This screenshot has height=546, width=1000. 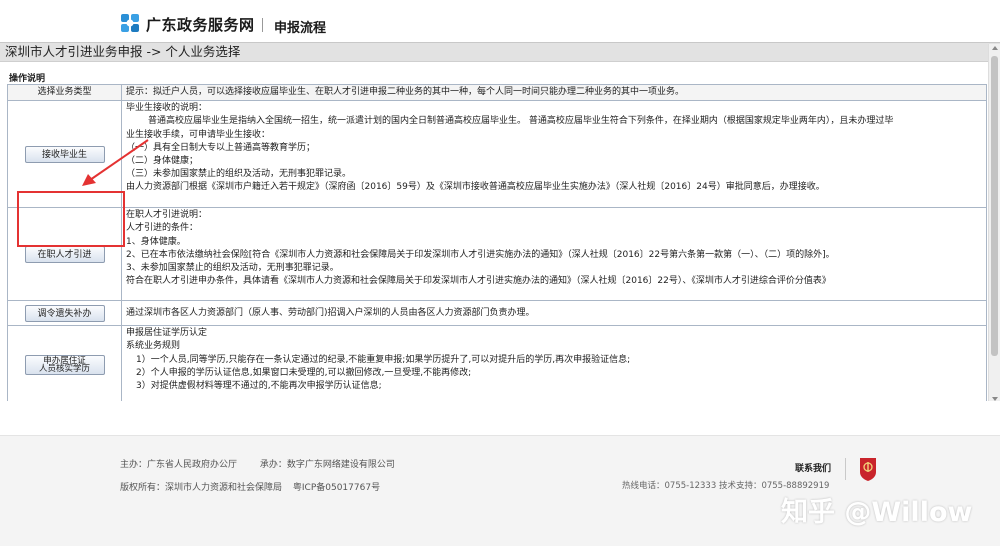 I want to click on footer-copyright-row: 版权所有：深圳市人力资源和社会保障局 粤ICP备05017767号, so click(x=254, y=486).